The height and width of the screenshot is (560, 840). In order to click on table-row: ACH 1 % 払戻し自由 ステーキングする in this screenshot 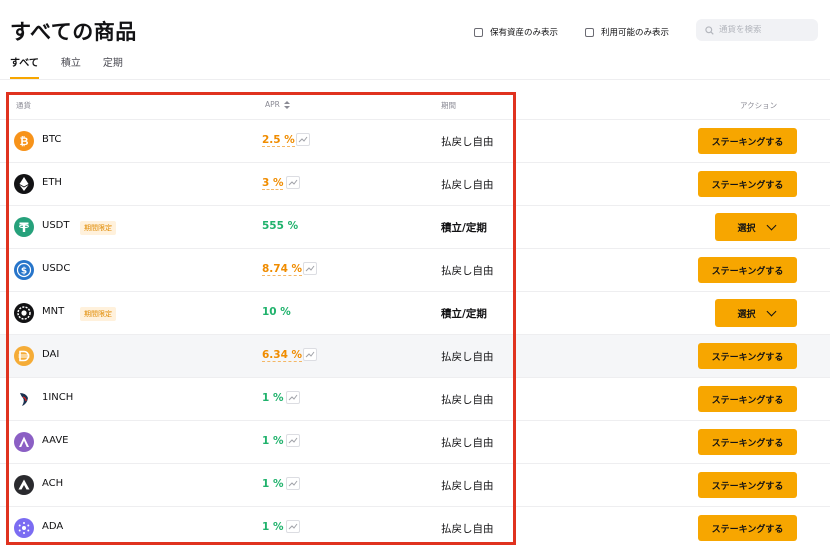, I will do `click(415, 484)`.